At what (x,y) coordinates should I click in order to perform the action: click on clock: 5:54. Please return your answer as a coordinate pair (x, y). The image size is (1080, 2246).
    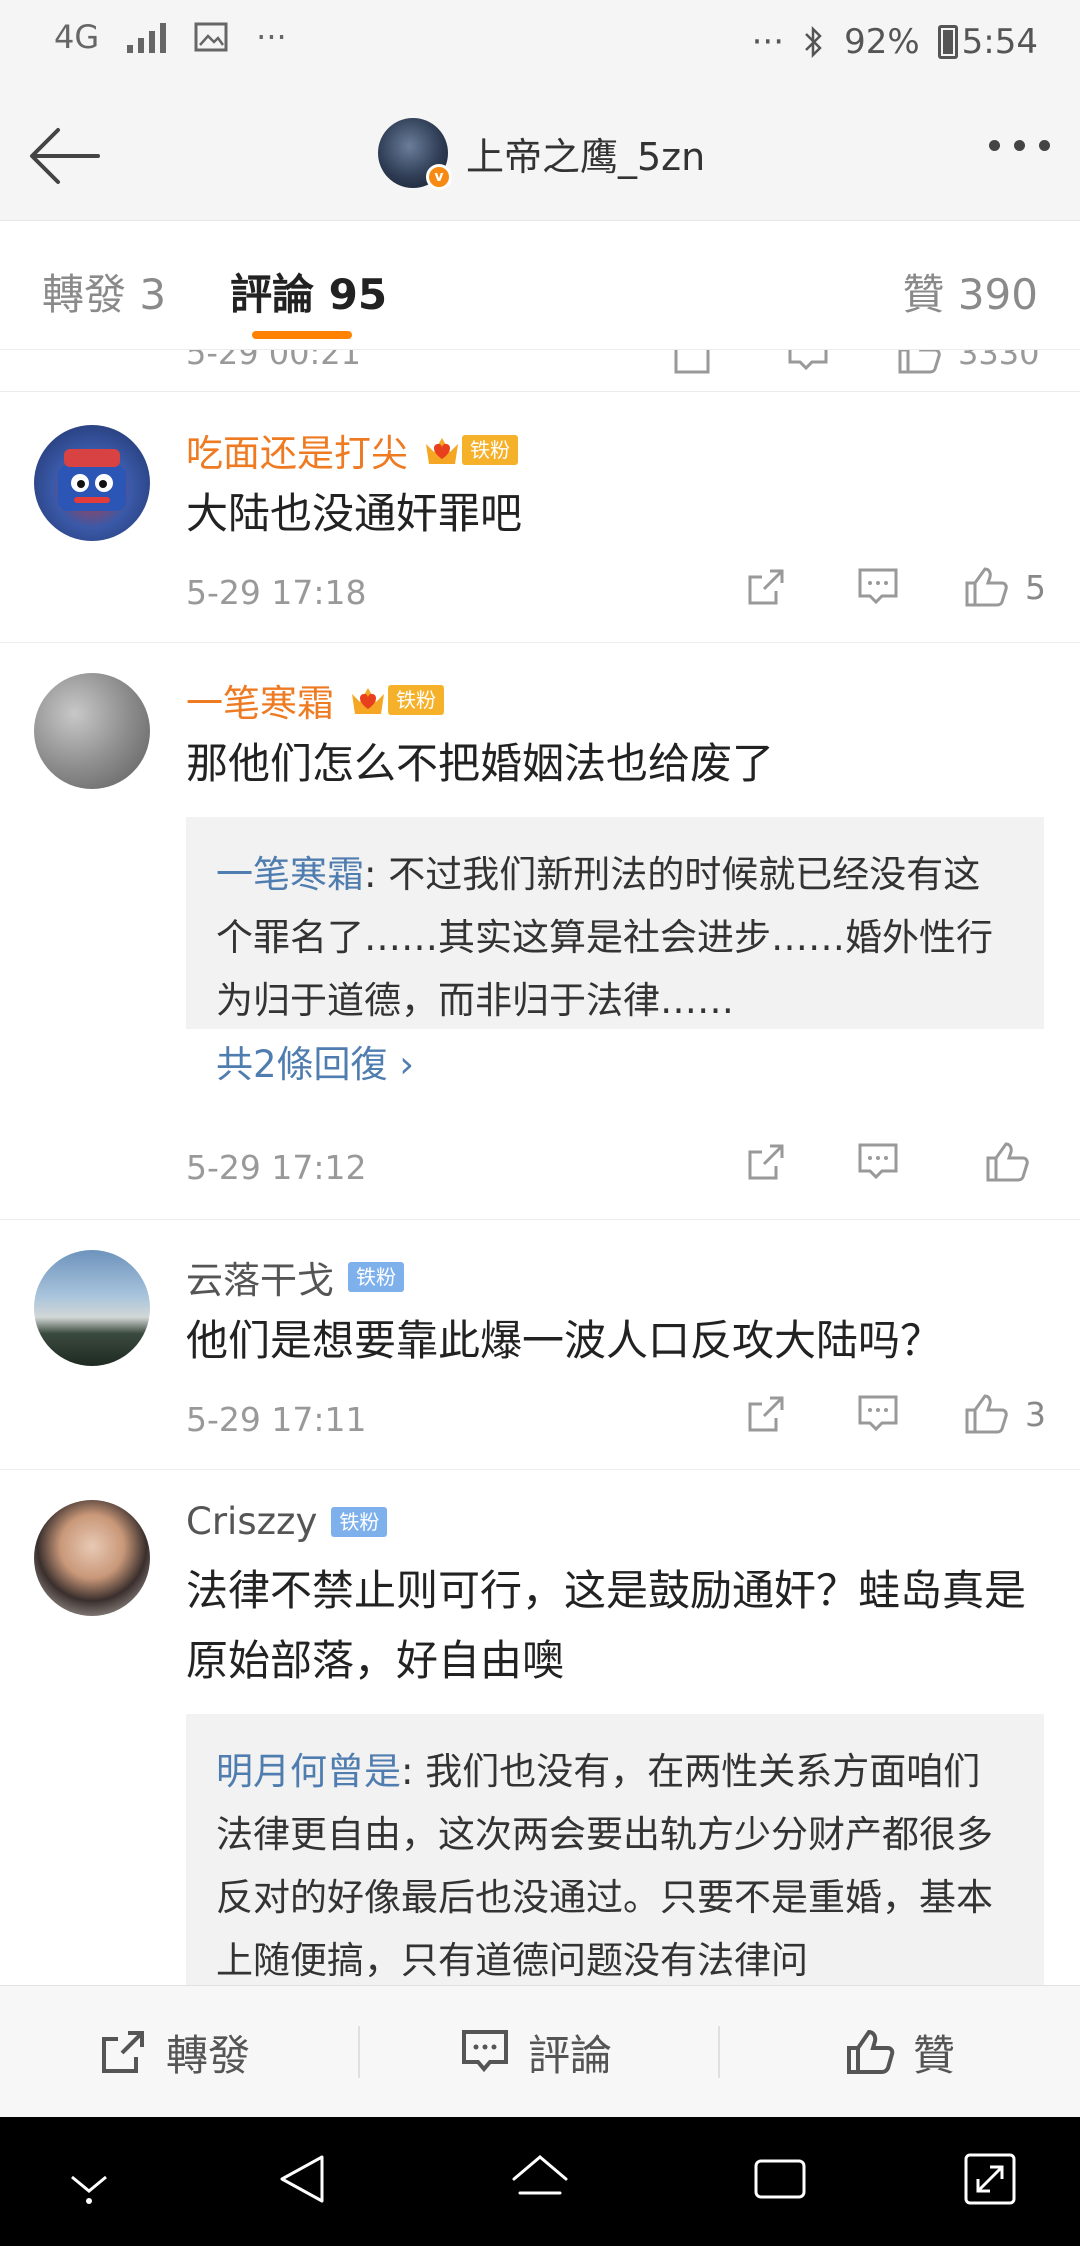
    Looking at the image, I should click on (999, 42).